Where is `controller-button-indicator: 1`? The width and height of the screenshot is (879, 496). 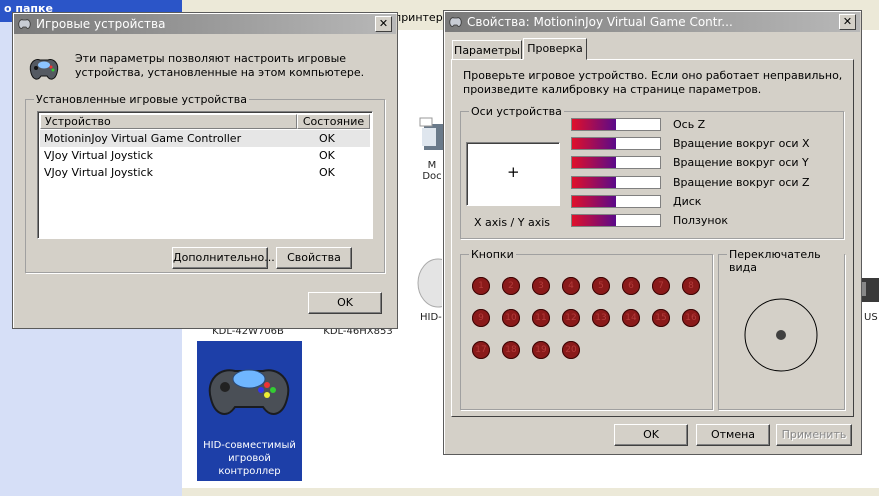 controller-button-indicator: 1 is located at coordinates (481, 286).